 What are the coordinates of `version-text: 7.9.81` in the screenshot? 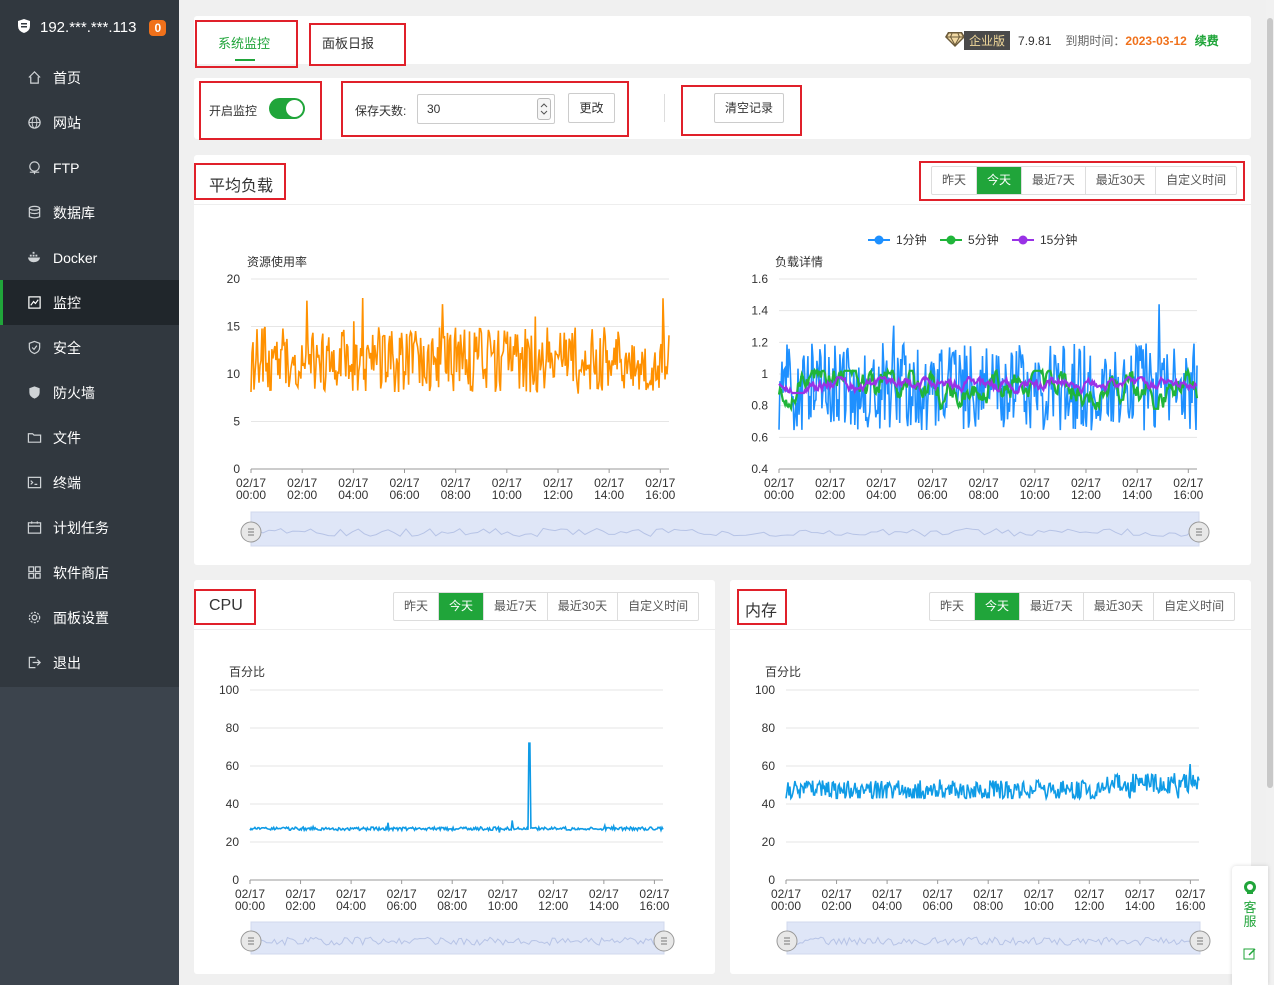 It's located at (1035, 40).